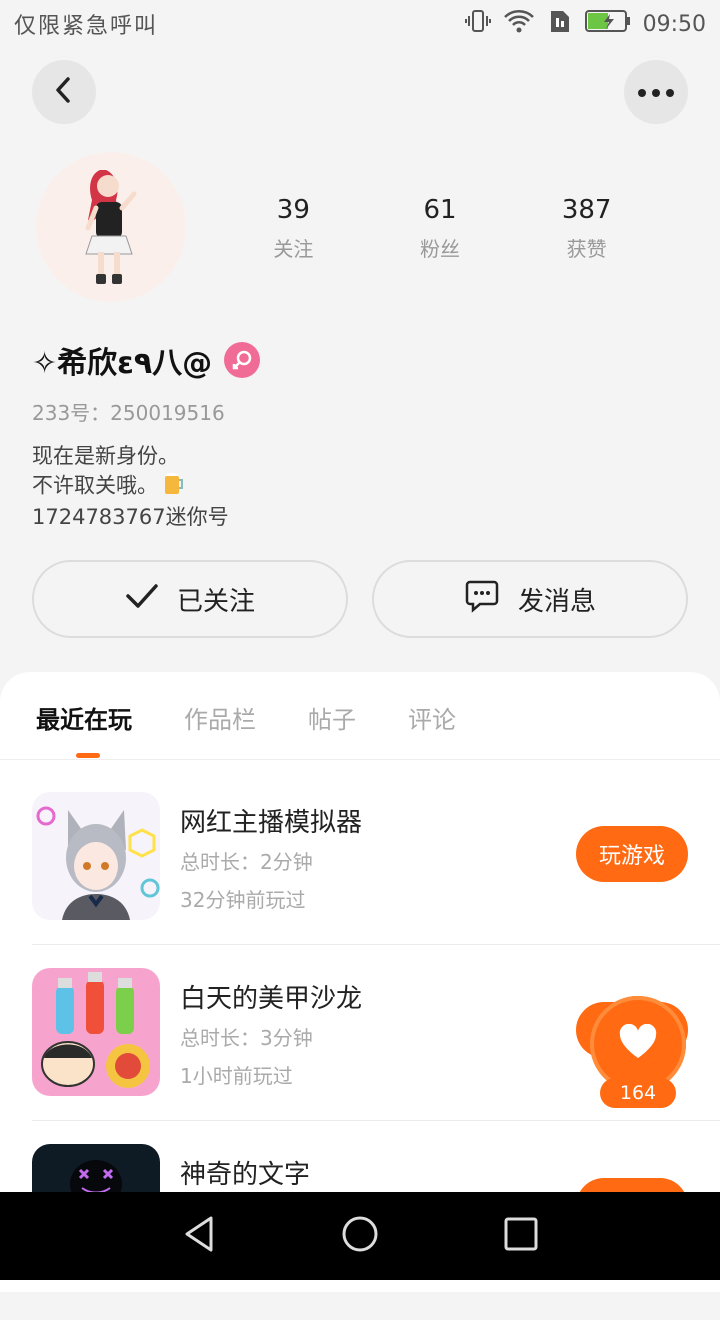 This screenshot has height=1320, width=720. I want to click on more-button, so click(656, 92).